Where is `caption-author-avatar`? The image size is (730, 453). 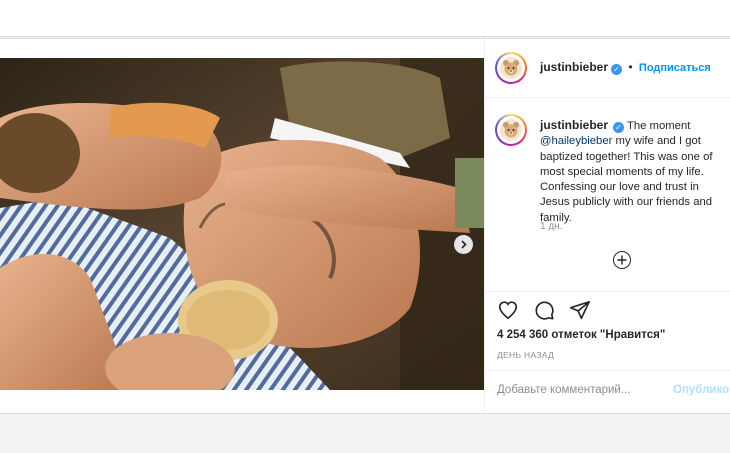 caption-author-avatar is located at coordinates (511, 130).